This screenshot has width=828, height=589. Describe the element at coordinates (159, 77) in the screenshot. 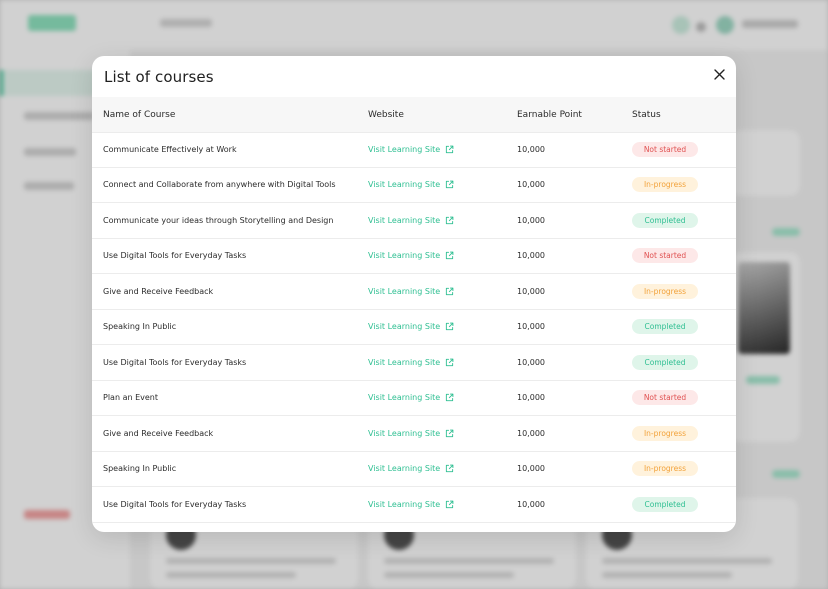

I see `modal-title: List of courses` at that location.